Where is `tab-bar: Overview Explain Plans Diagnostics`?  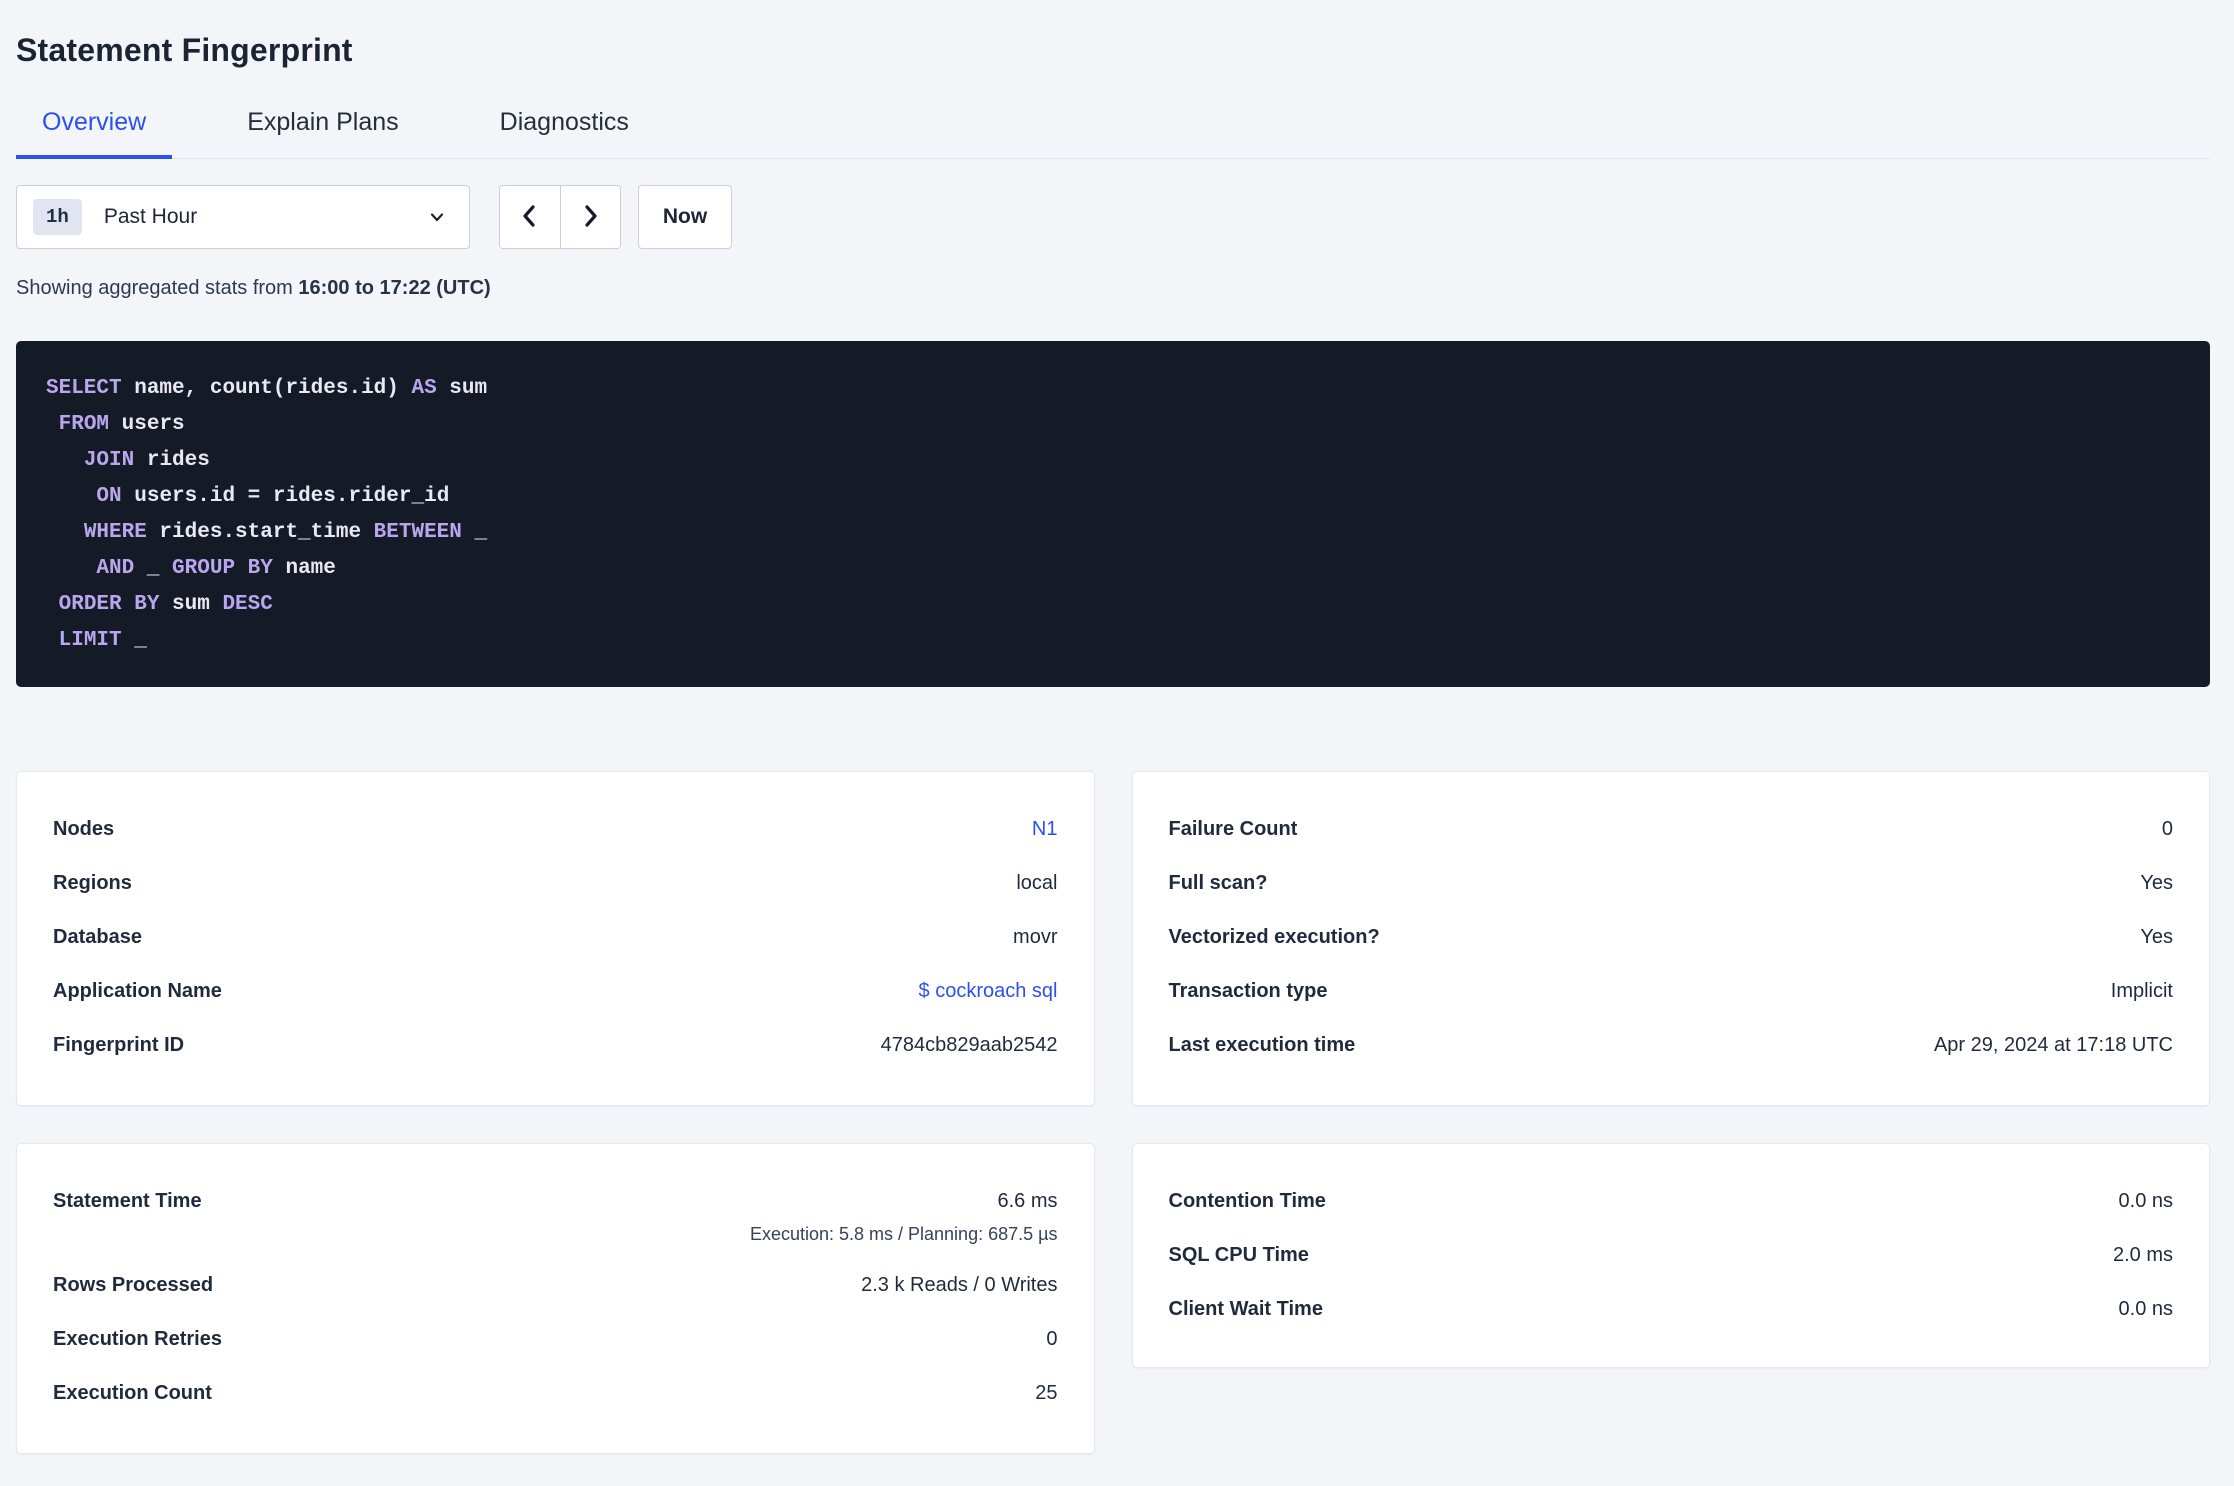
tab-bar: Overview Explain Plans Diagnostics is located at coordinates (1113, 134).